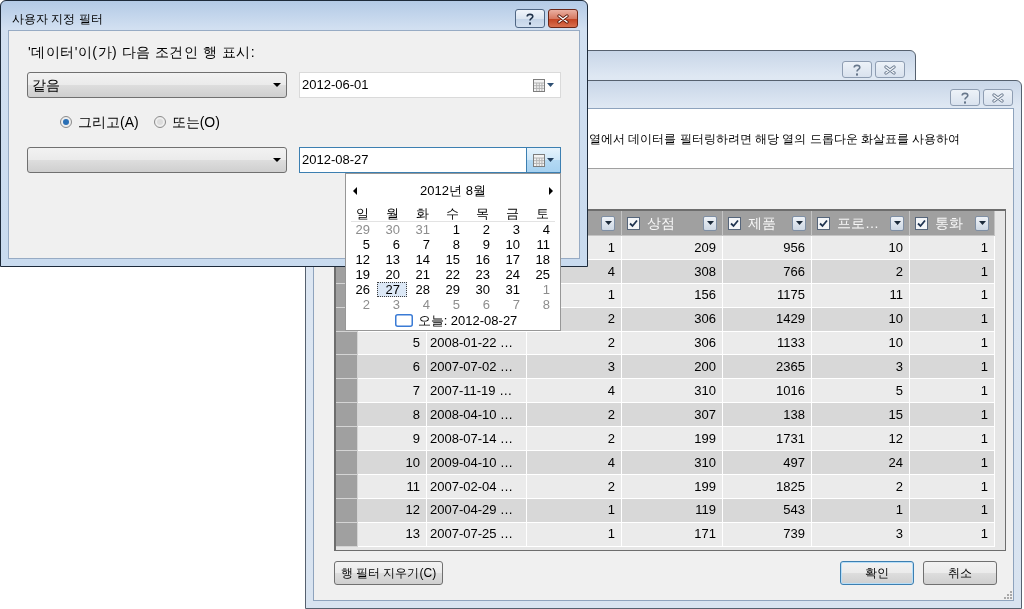 This screenshot has width=1024, height=609. Describe the element at coordinates (467, 320) in the screenshot. I see `today-label: 오늘: 2012-08-27` at that location.